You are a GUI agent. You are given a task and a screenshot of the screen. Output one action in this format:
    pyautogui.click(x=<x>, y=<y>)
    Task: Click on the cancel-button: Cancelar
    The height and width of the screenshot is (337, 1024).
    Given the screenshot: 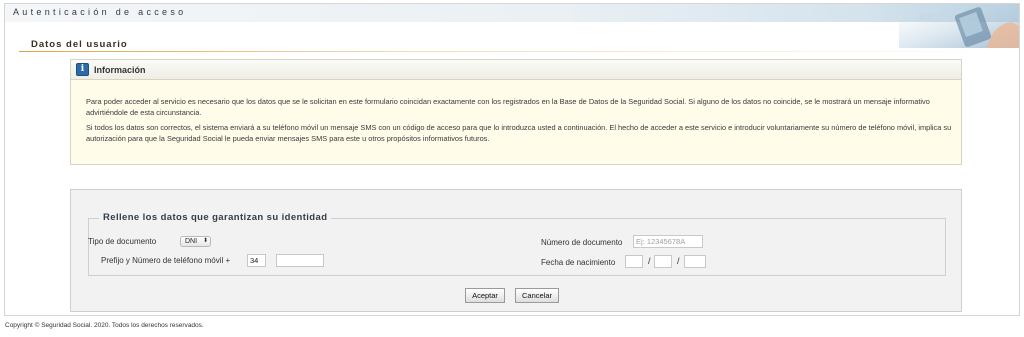 What is the action you would take?
    pyautogui.click(x=537, y=295)
    